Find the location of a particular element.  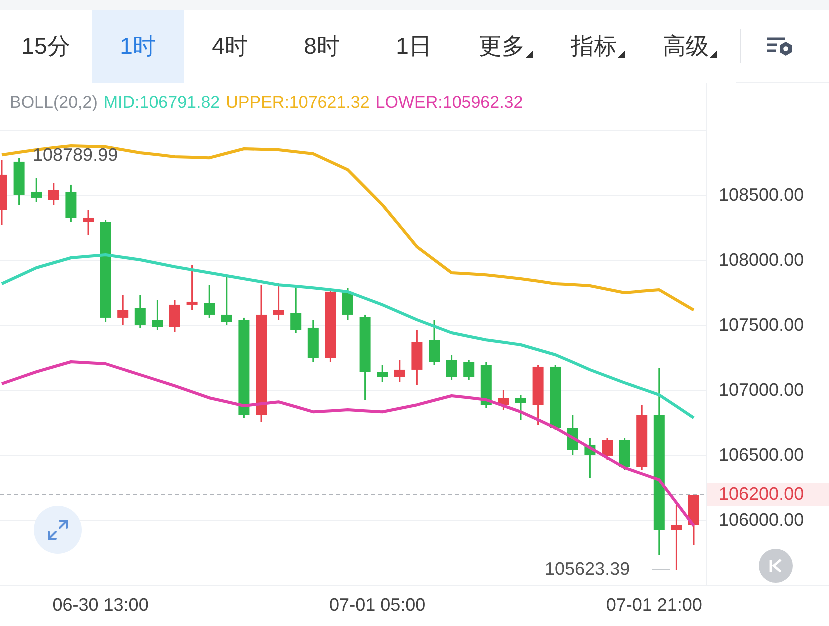

skip-back-icon is located at coordinates (776, 566).